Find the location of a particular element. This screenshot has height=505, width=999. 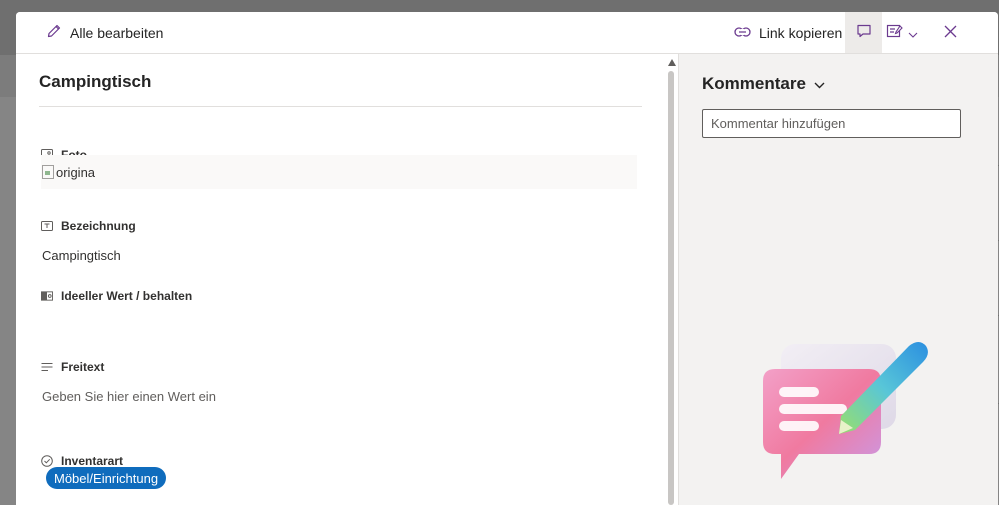

name-label: Bezeichnung is located at coordinates (98, 226).